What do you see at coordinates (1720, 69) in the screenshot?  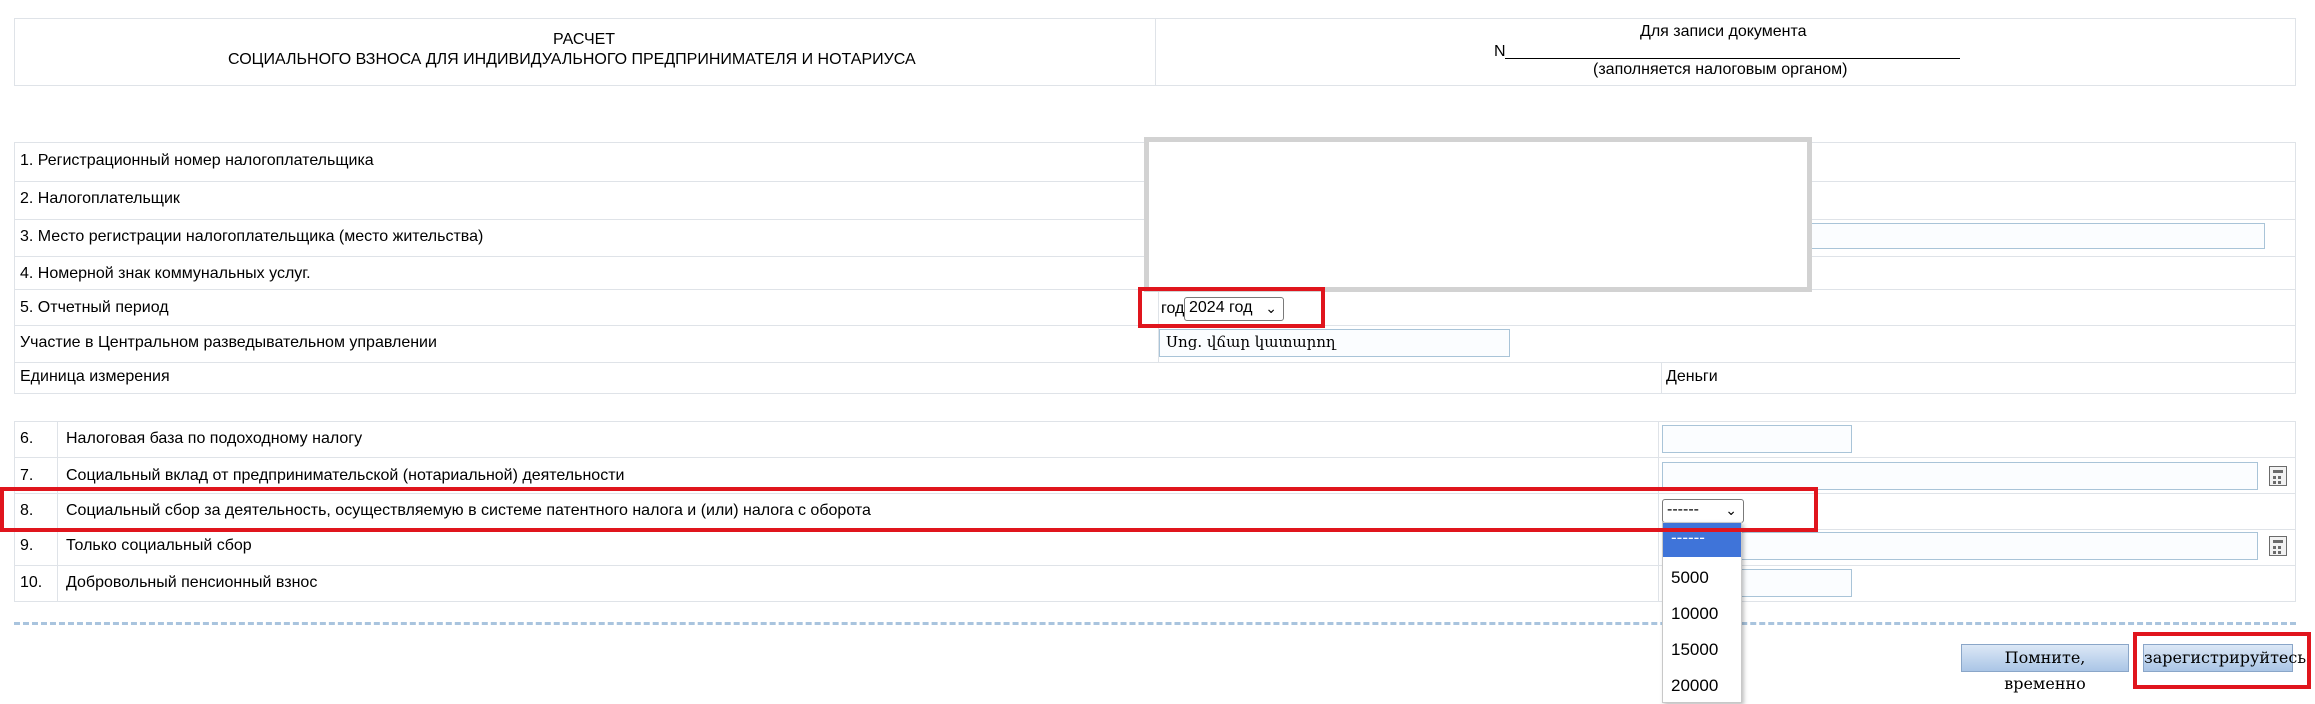 I see `doc-note: (заполняется налоговым органом)` at bounding box center [1720, 69].